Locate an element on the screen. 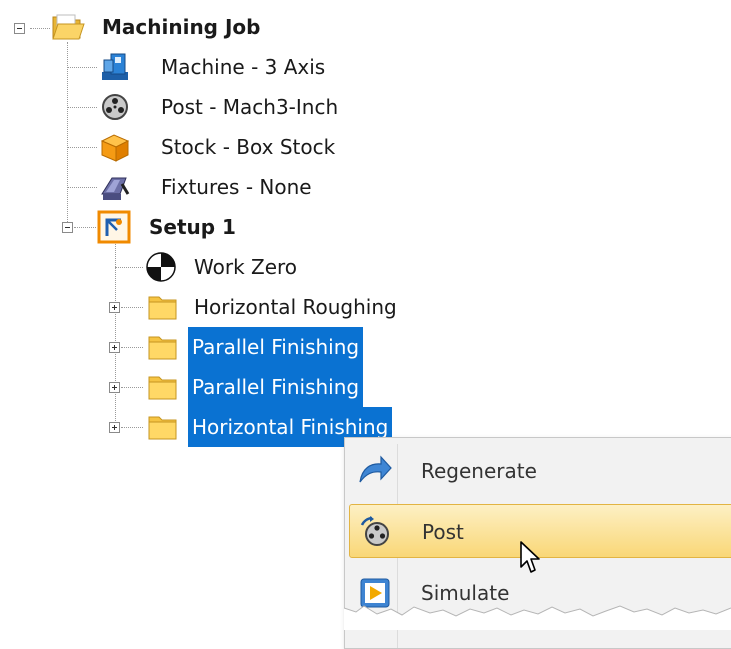 The height and width of the screenshot is (649, 731). regenerate-arrow-icon is located at coordinates (375, 471).